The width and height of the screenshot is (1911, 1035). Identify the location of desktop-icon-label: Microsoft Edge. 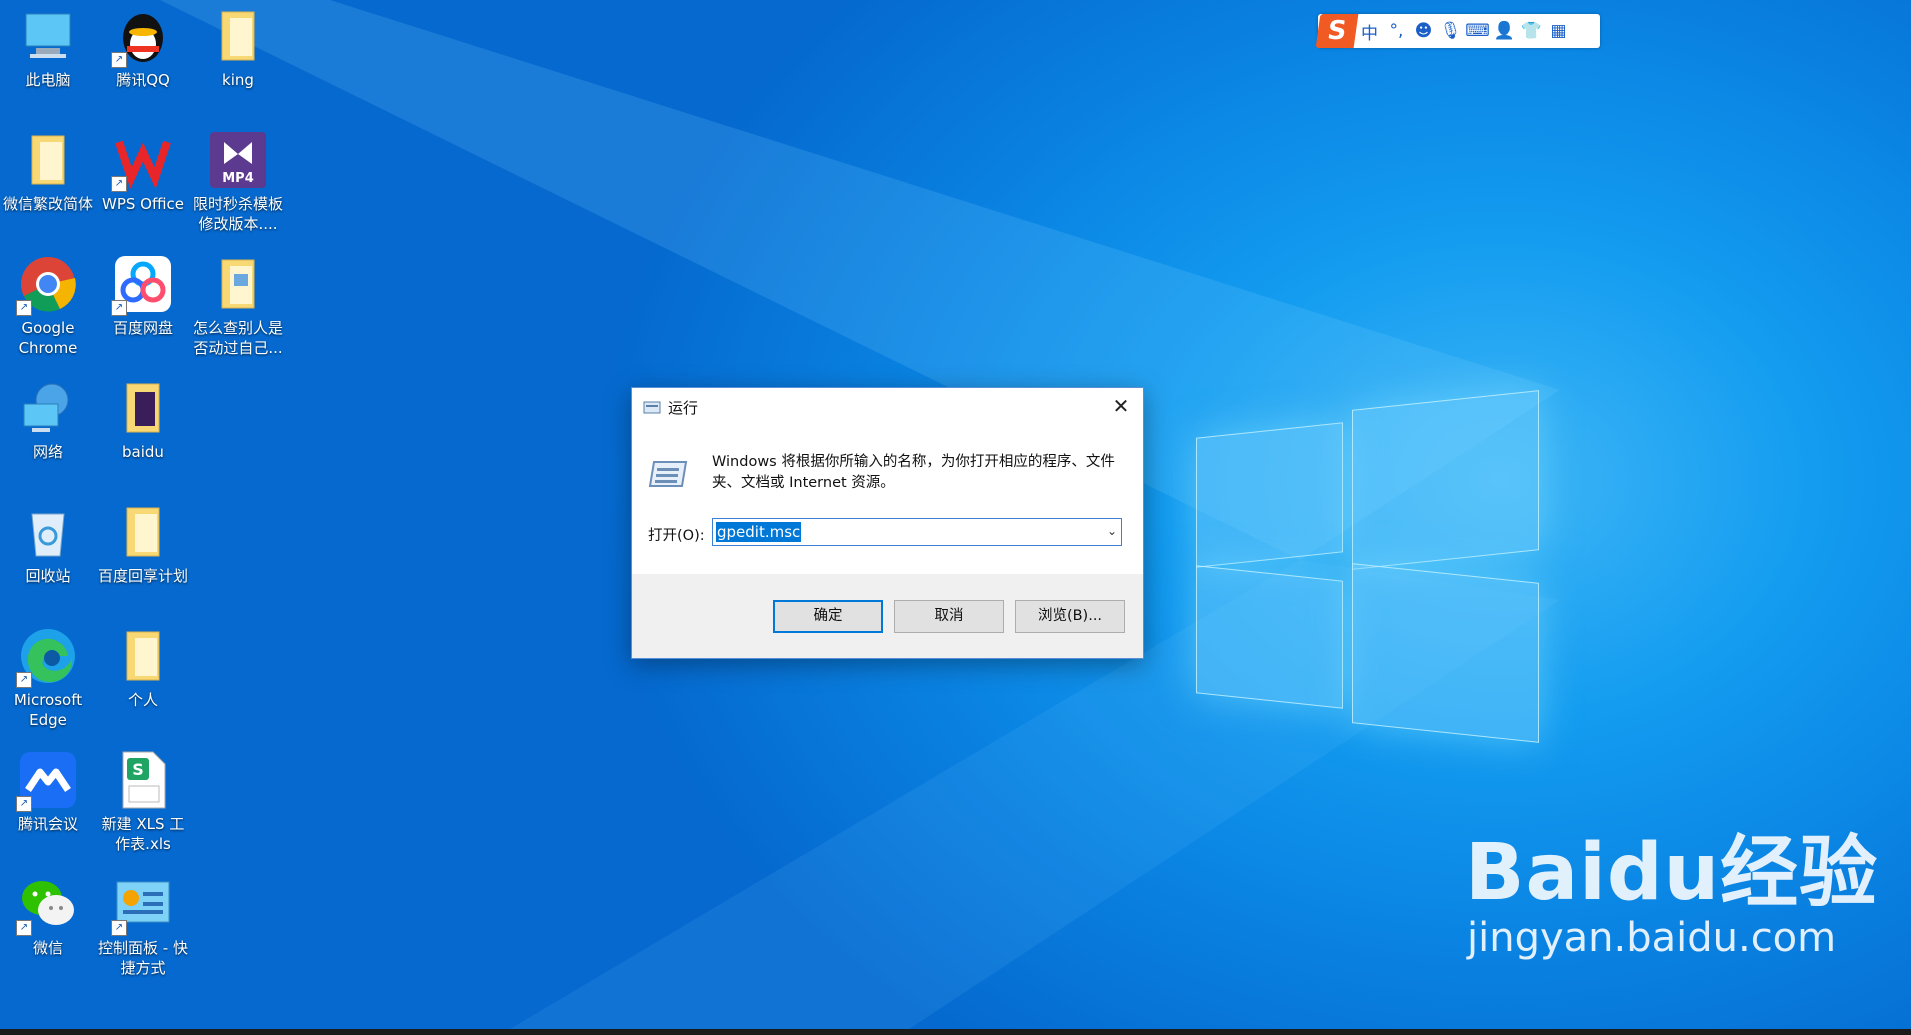
(48, 710).